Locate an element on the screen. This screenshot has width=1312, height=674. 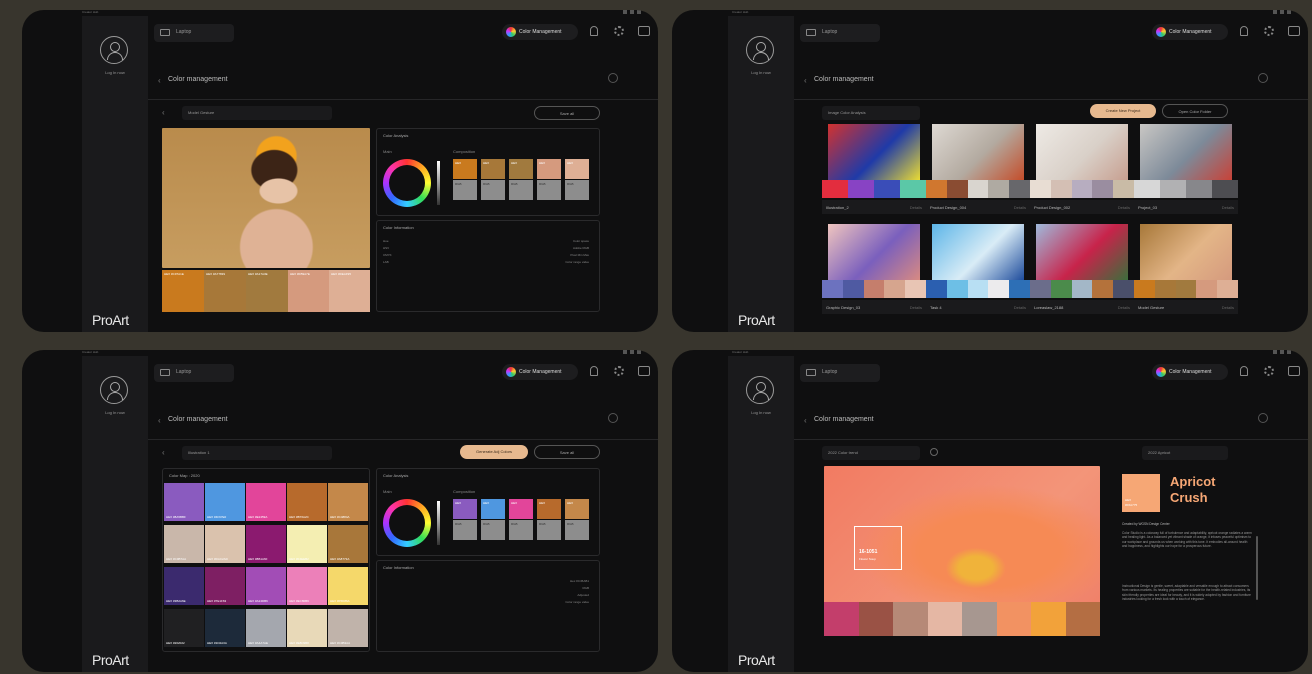
palette-swatch: HEX #C97A1E is located at coordinates (183, 291).